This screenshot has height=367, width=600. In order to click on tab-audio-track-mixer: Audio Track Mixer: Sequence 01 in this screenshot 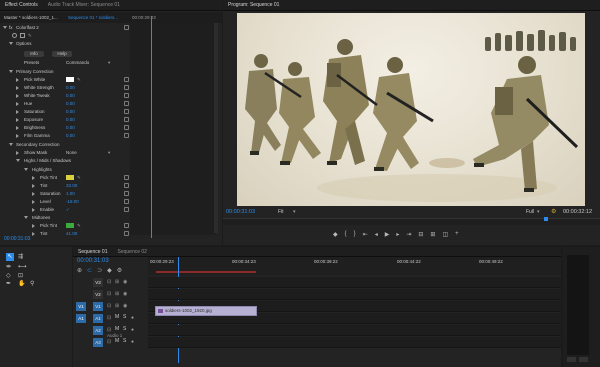, I will do `click(84, 5)`.